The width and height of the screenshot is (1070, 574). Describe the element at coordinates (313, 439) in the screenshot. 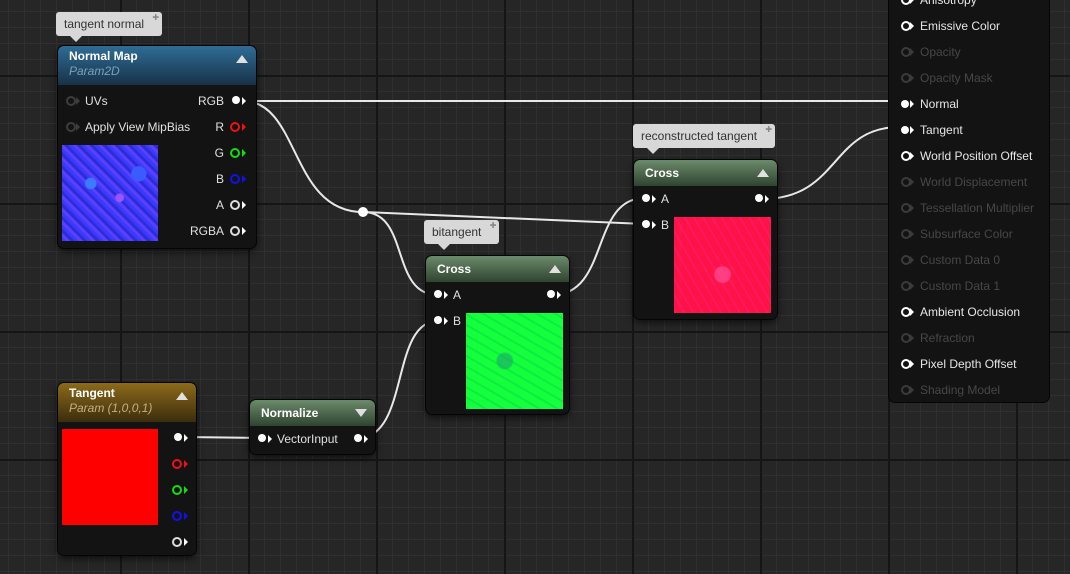

I see `input-pin-vectorinput: VectorInput` at that location.